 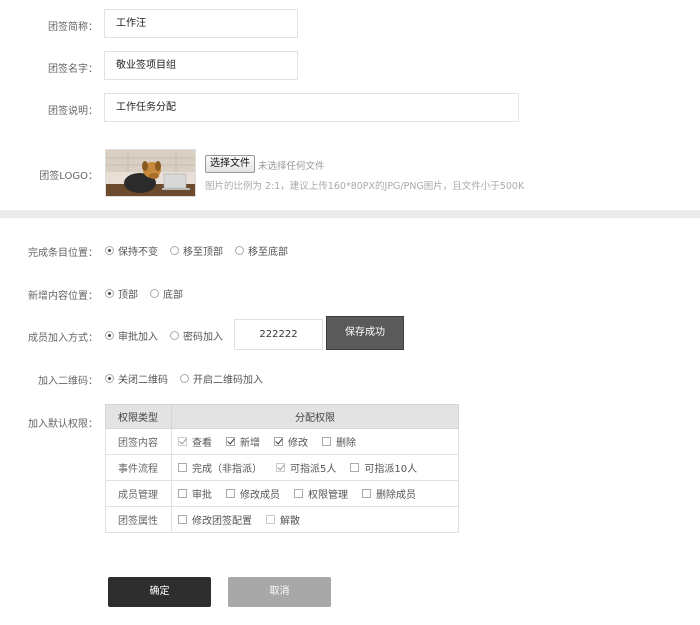 What do you see at coordinates (290, 521) in the screenshot?
I see `permission-checkbox-label: 解散` at bounding box center [290, 521].